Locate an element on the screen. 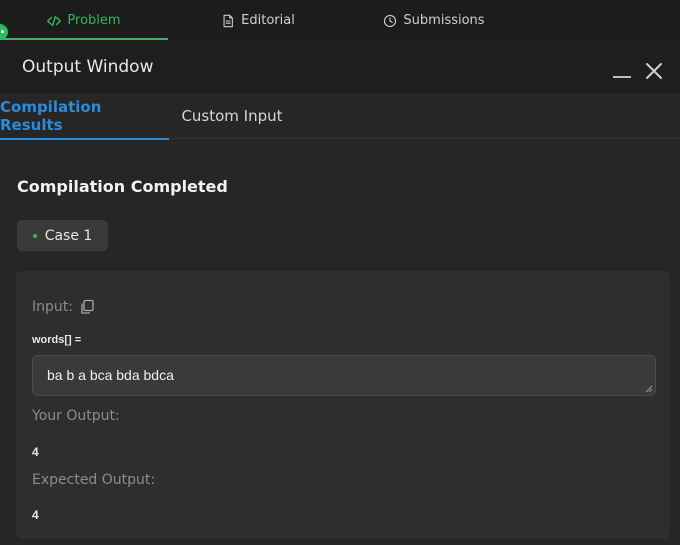 The width and height of the screenshot is (680, 545). your-output-label: Your Output: is located at coordinates (76, 416).